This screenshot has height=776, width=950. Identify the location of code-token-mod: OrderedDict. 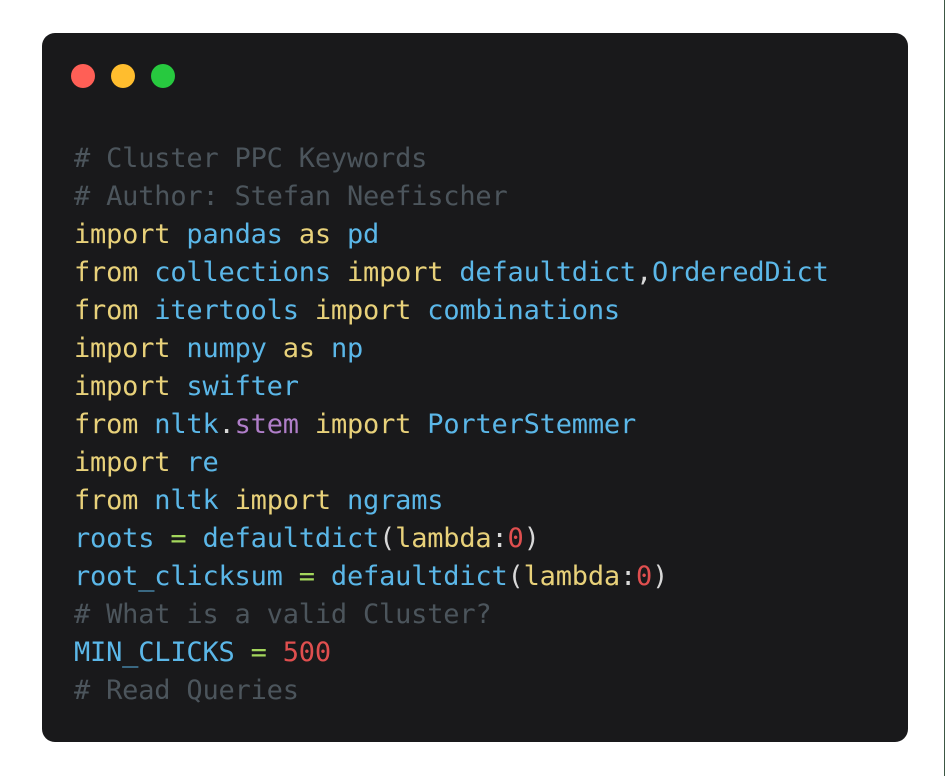
(740, 272).